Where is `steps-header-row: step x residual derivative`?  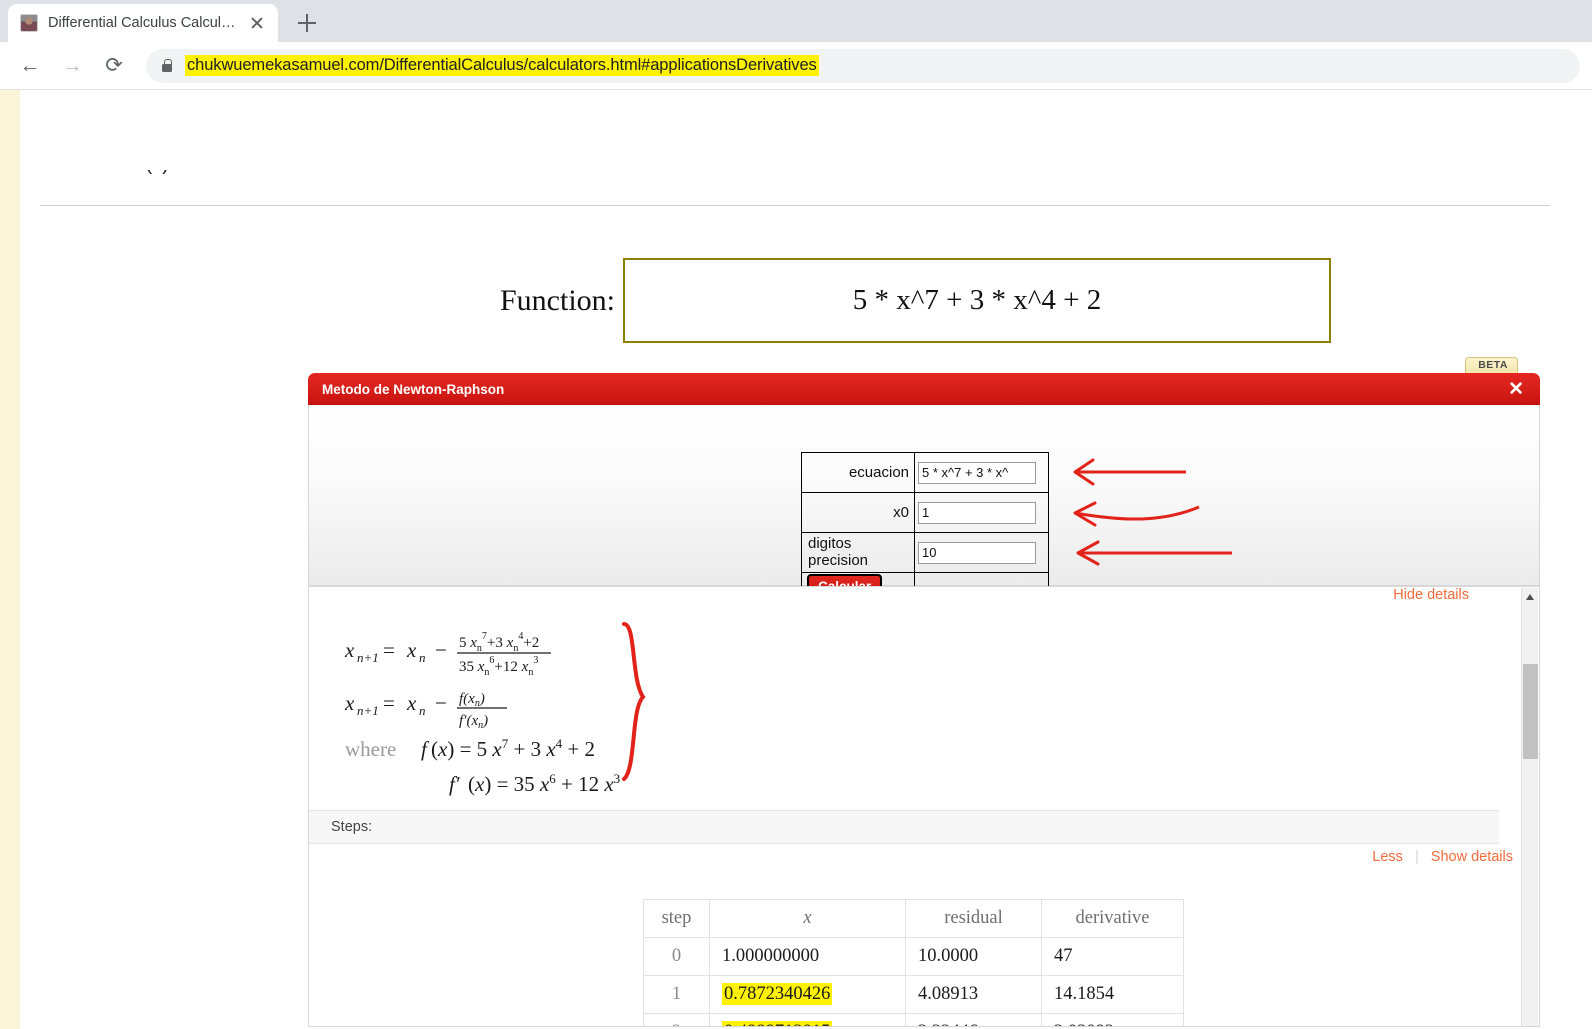
steps-header-row: step x residual derivative is located at coordinates (913, 918).